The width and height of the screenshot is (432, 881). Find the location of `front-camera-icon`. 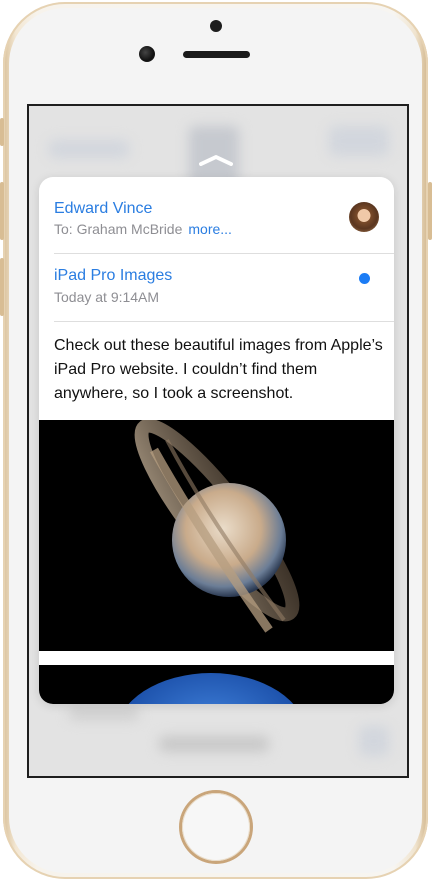

front-camera-icon is located at coordinates (216, 26).